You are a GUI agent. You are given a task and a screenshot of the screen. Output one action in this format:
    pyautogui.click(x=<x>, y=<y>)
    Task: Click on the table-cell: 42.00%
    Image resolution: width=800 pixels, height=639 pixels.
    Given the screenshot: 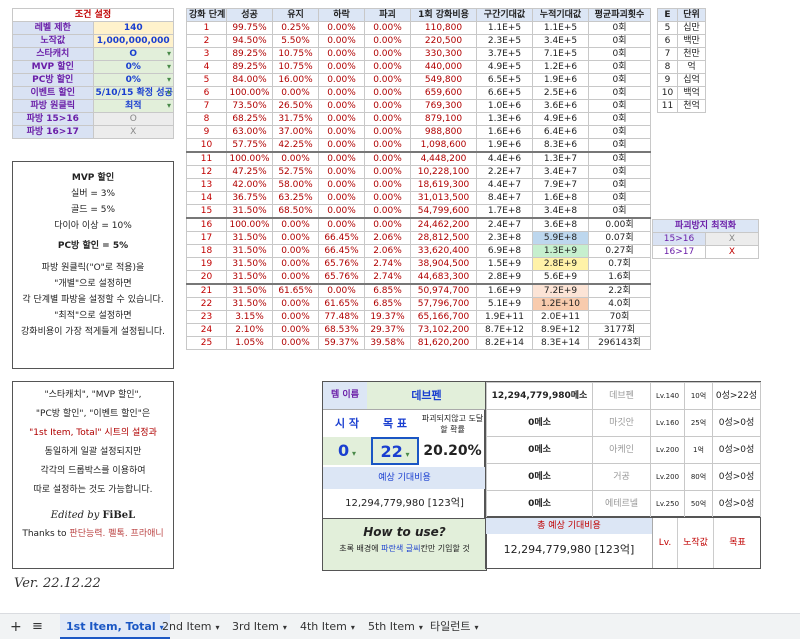 What is the action you would take?
    pyautogui.click(x=249, y=185)
    